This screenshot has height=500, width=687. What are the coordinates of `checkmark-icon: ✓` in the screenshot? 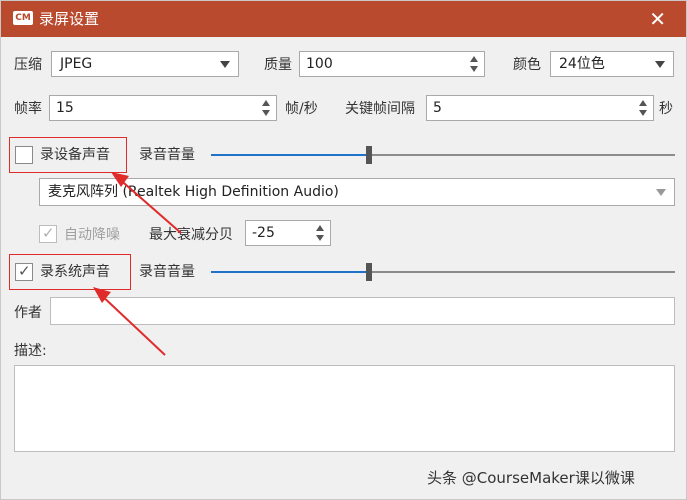 It's located at (48, 233).